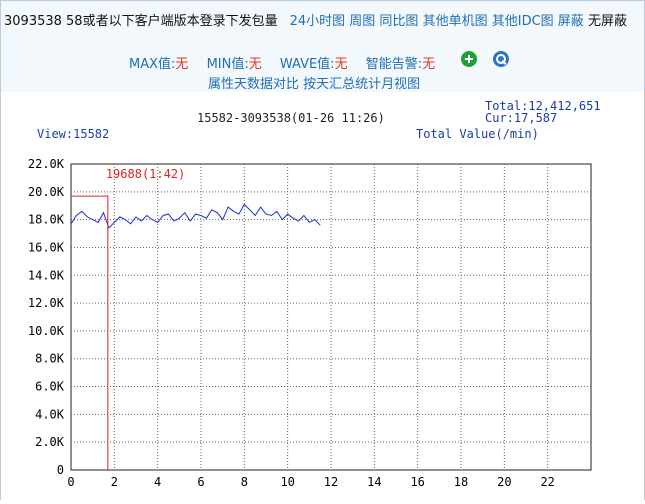  I want to click on chart-title: 15582-3093538(01-26 11:26), so click(291, 118).